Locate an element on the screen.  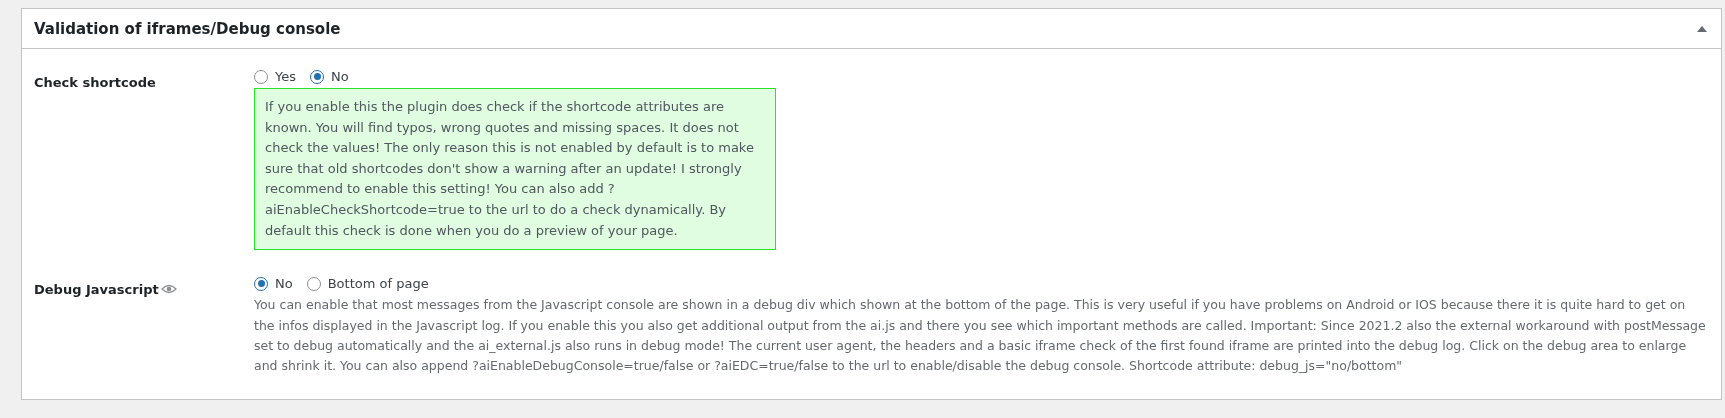
collapse-icon is located at coordinates (1702, 28).